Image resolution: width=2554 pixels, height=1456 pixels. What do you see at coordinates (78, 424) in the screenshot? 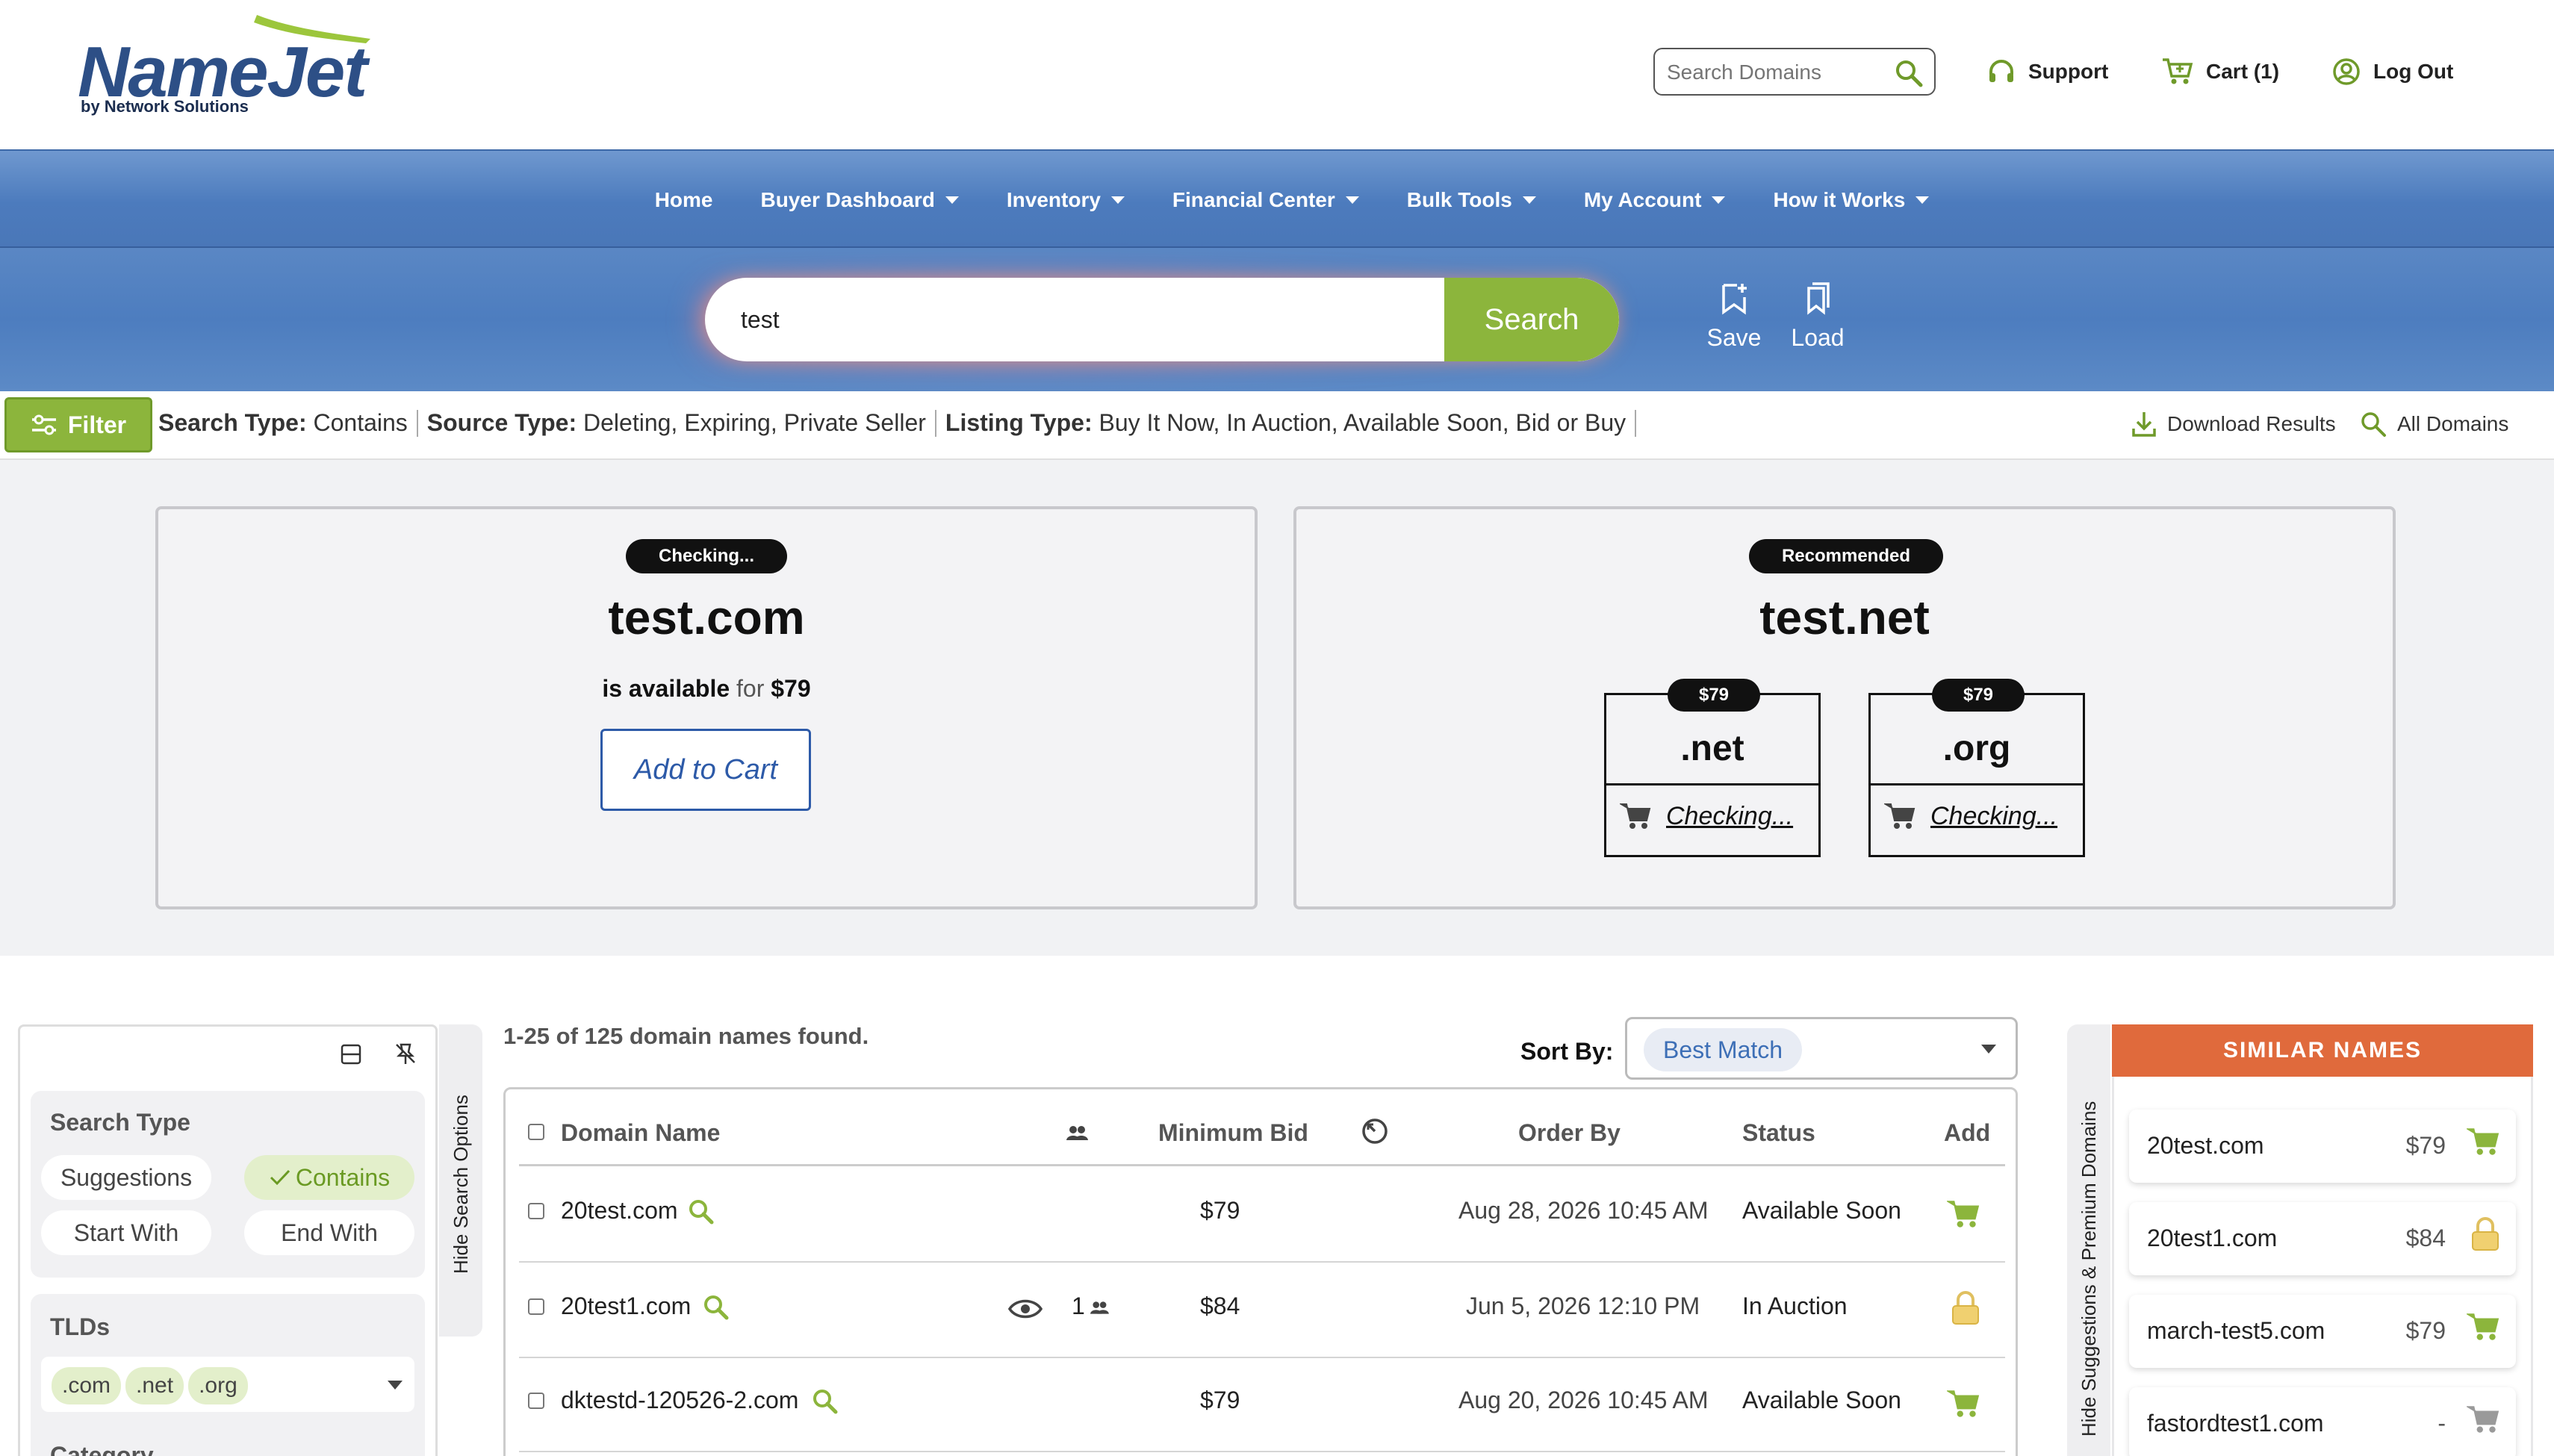
I see `filter-button: Filter` at bounding box center [78, 424].